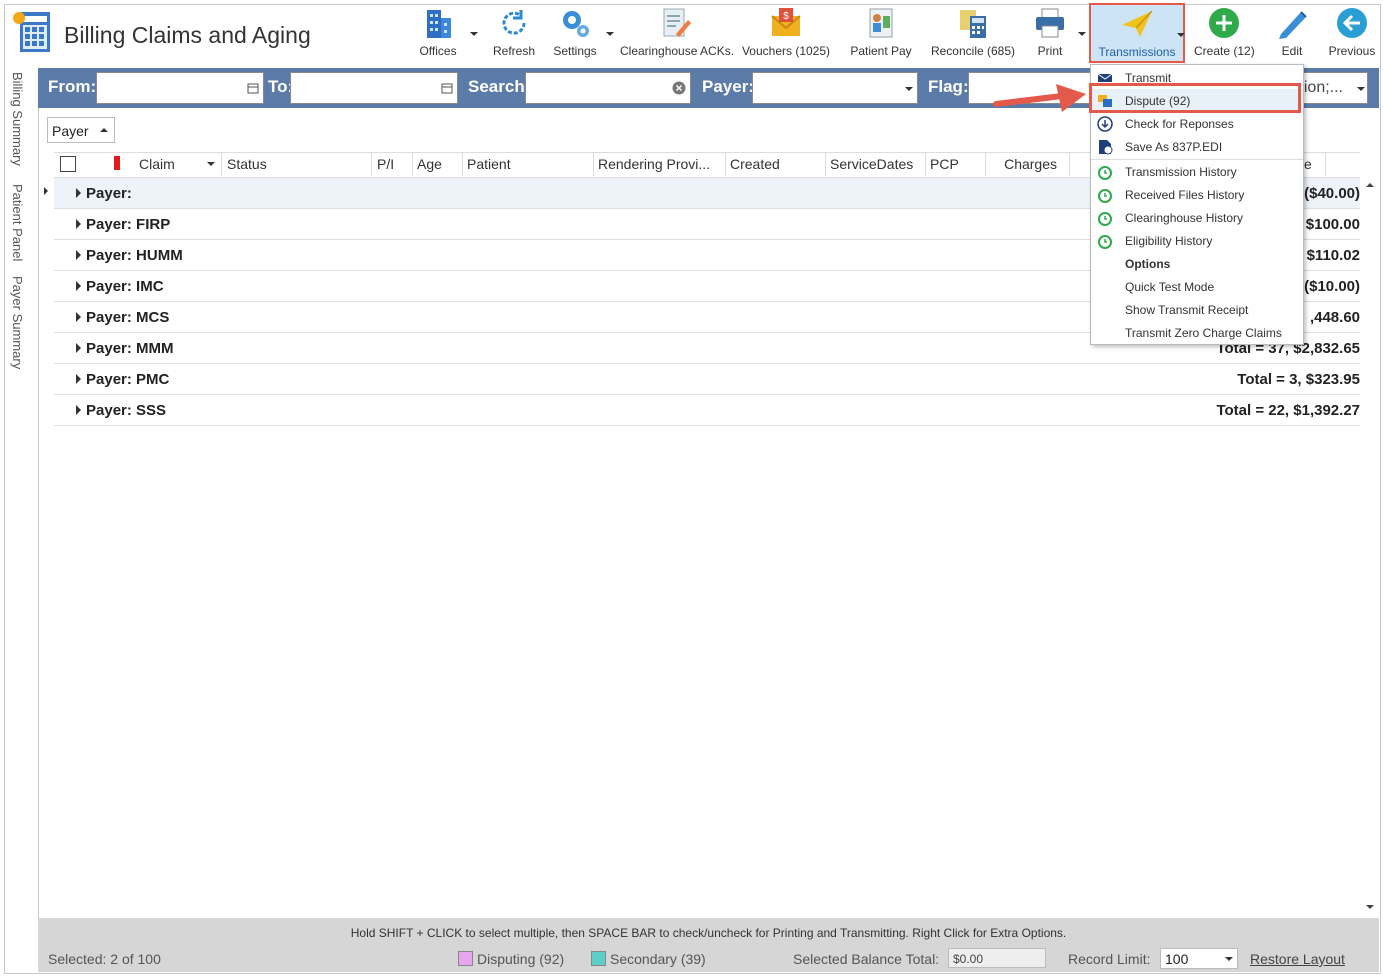 The width and height of the screenshot is (1383, 978). I want to click on search-label: Search:, so click(499, 86).